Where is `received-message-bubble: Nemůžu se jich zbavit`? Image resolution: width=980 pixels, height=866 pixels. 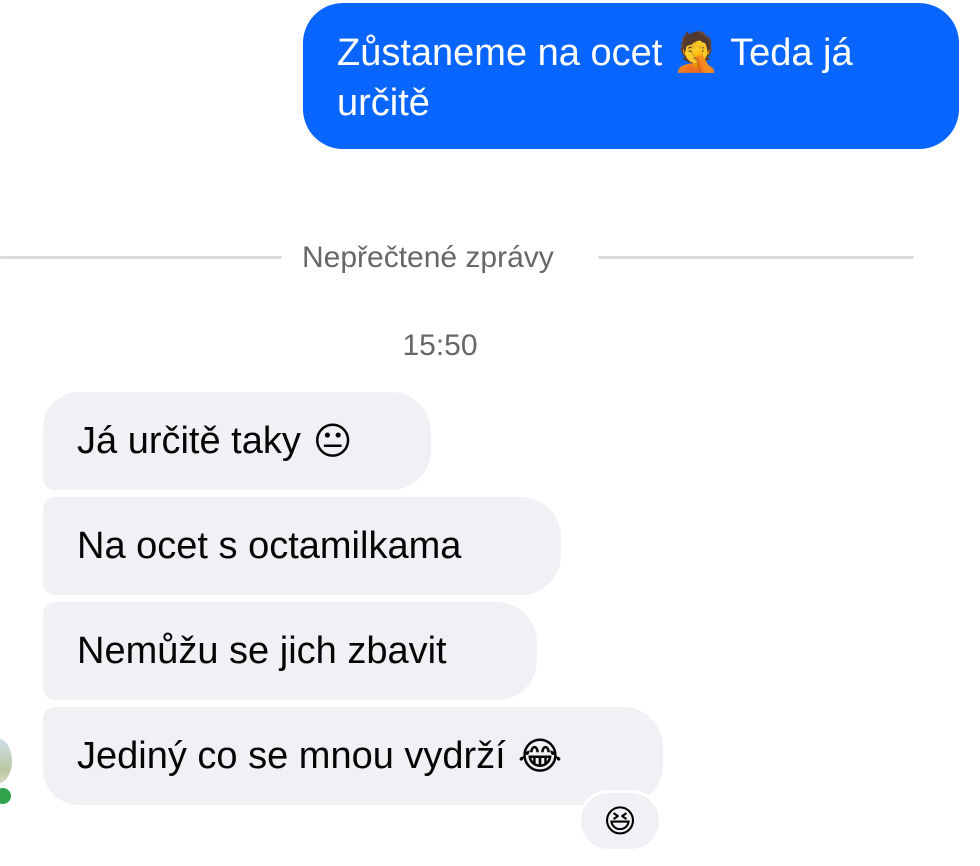
received-message-bubble: Nemůžu se jich zbavit is located at coordinates (290, 651).